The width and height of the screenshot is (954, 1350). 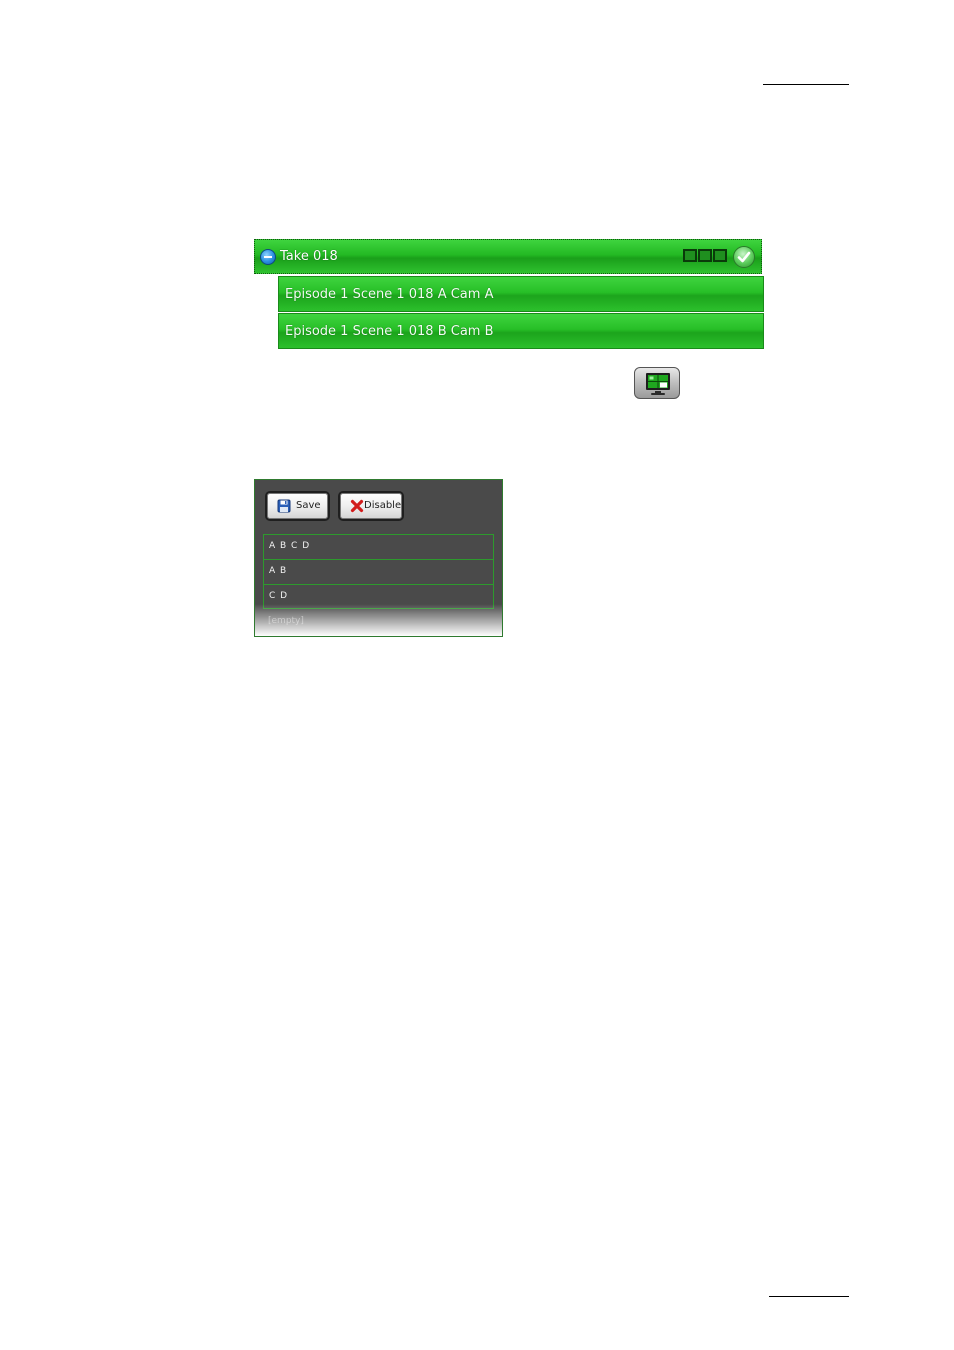 I want to click on layout-row-label: C D, so click(x=279, y=596).